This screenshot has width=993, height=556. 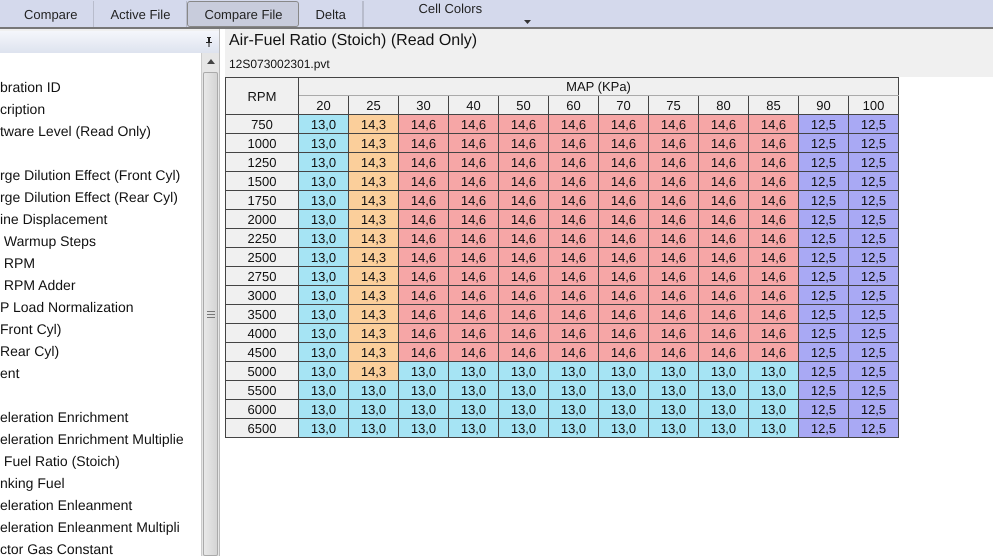 I want to click on tree-item: RPM Adder, so click(x=38, y=285).